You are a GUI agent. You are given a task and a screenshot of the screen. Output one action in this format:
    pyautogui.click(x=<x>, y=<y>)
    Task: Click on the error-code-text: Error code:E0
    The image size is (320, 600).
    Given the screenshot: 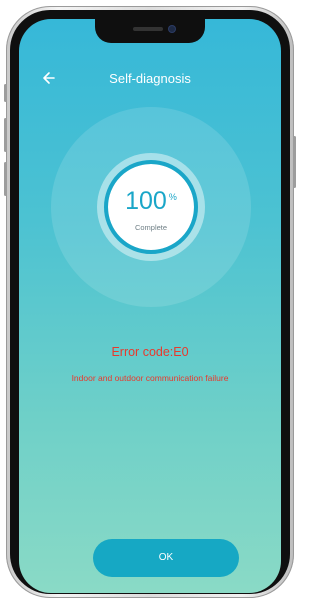 What is the action you would take?
    pyautogui.click(x=150, y=352)
    